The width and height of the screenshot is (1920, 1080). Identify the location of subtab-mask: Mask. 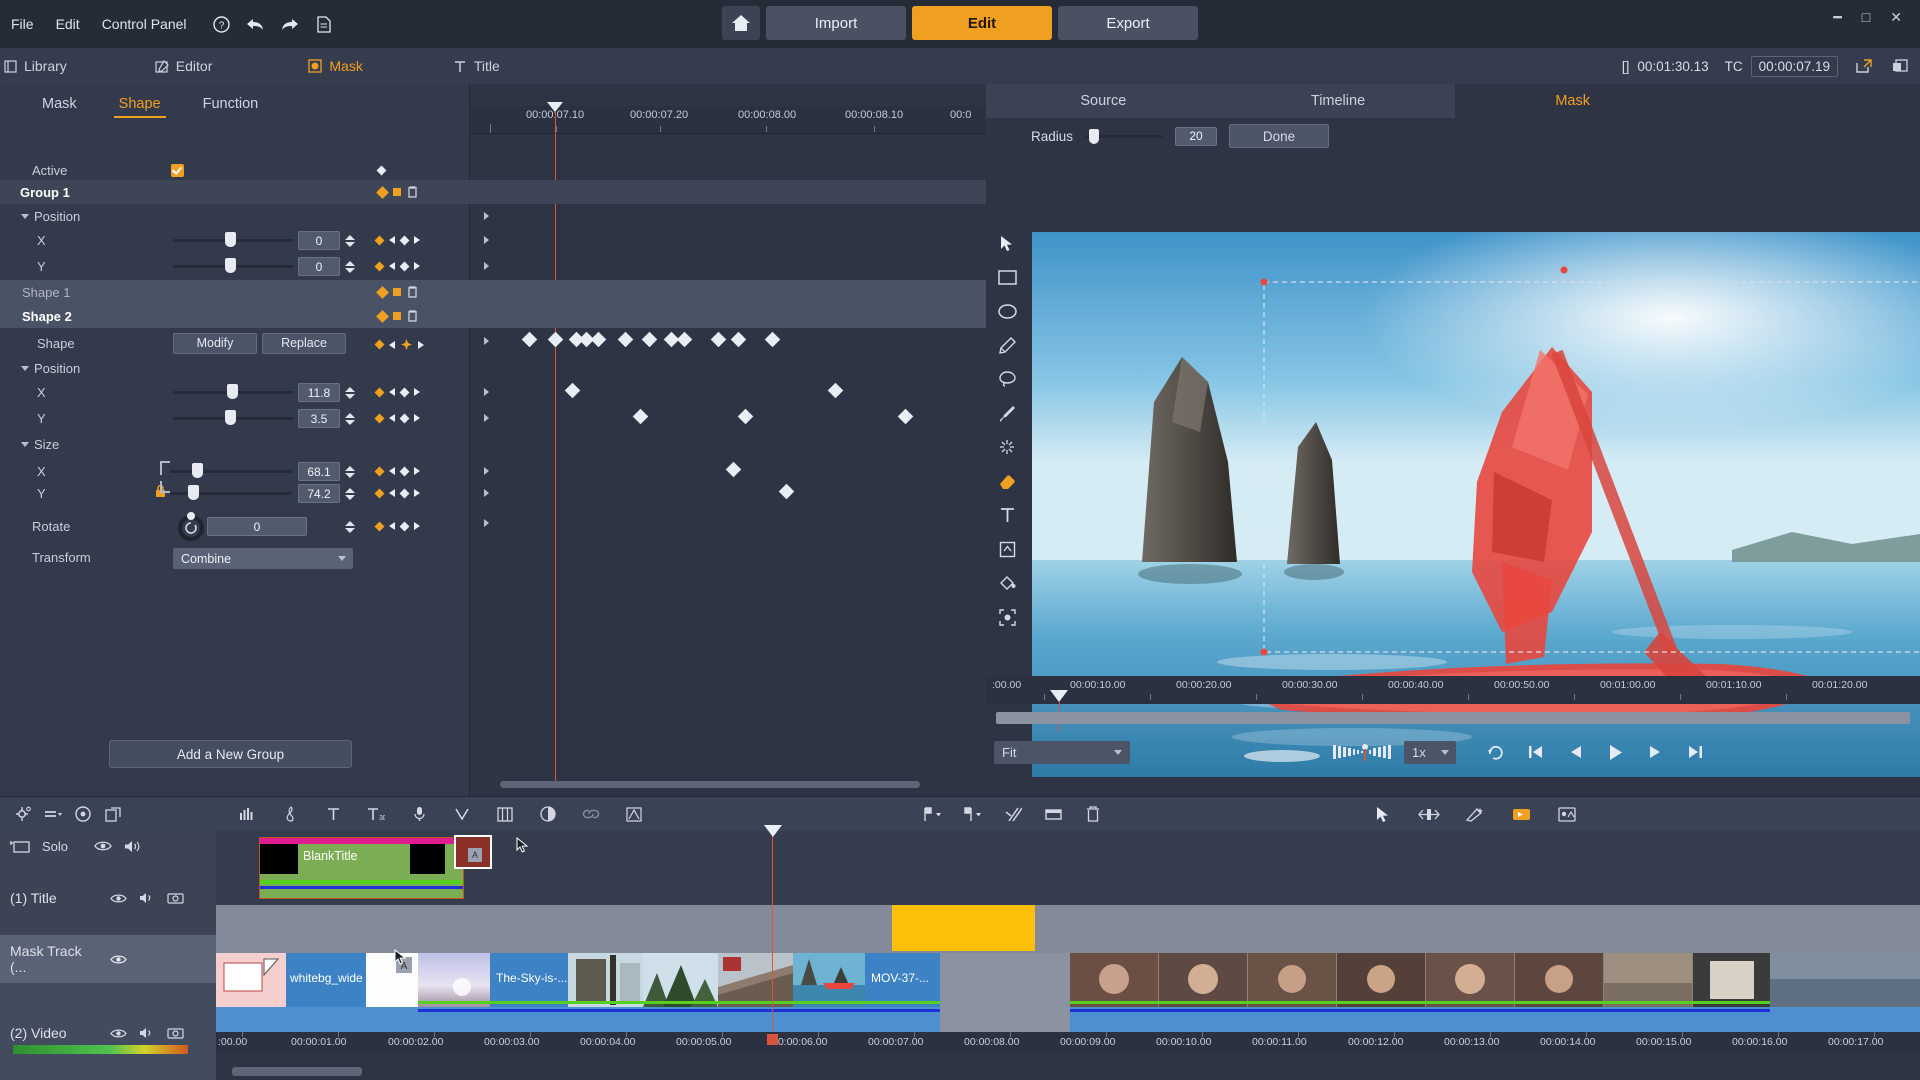
(59, 104).